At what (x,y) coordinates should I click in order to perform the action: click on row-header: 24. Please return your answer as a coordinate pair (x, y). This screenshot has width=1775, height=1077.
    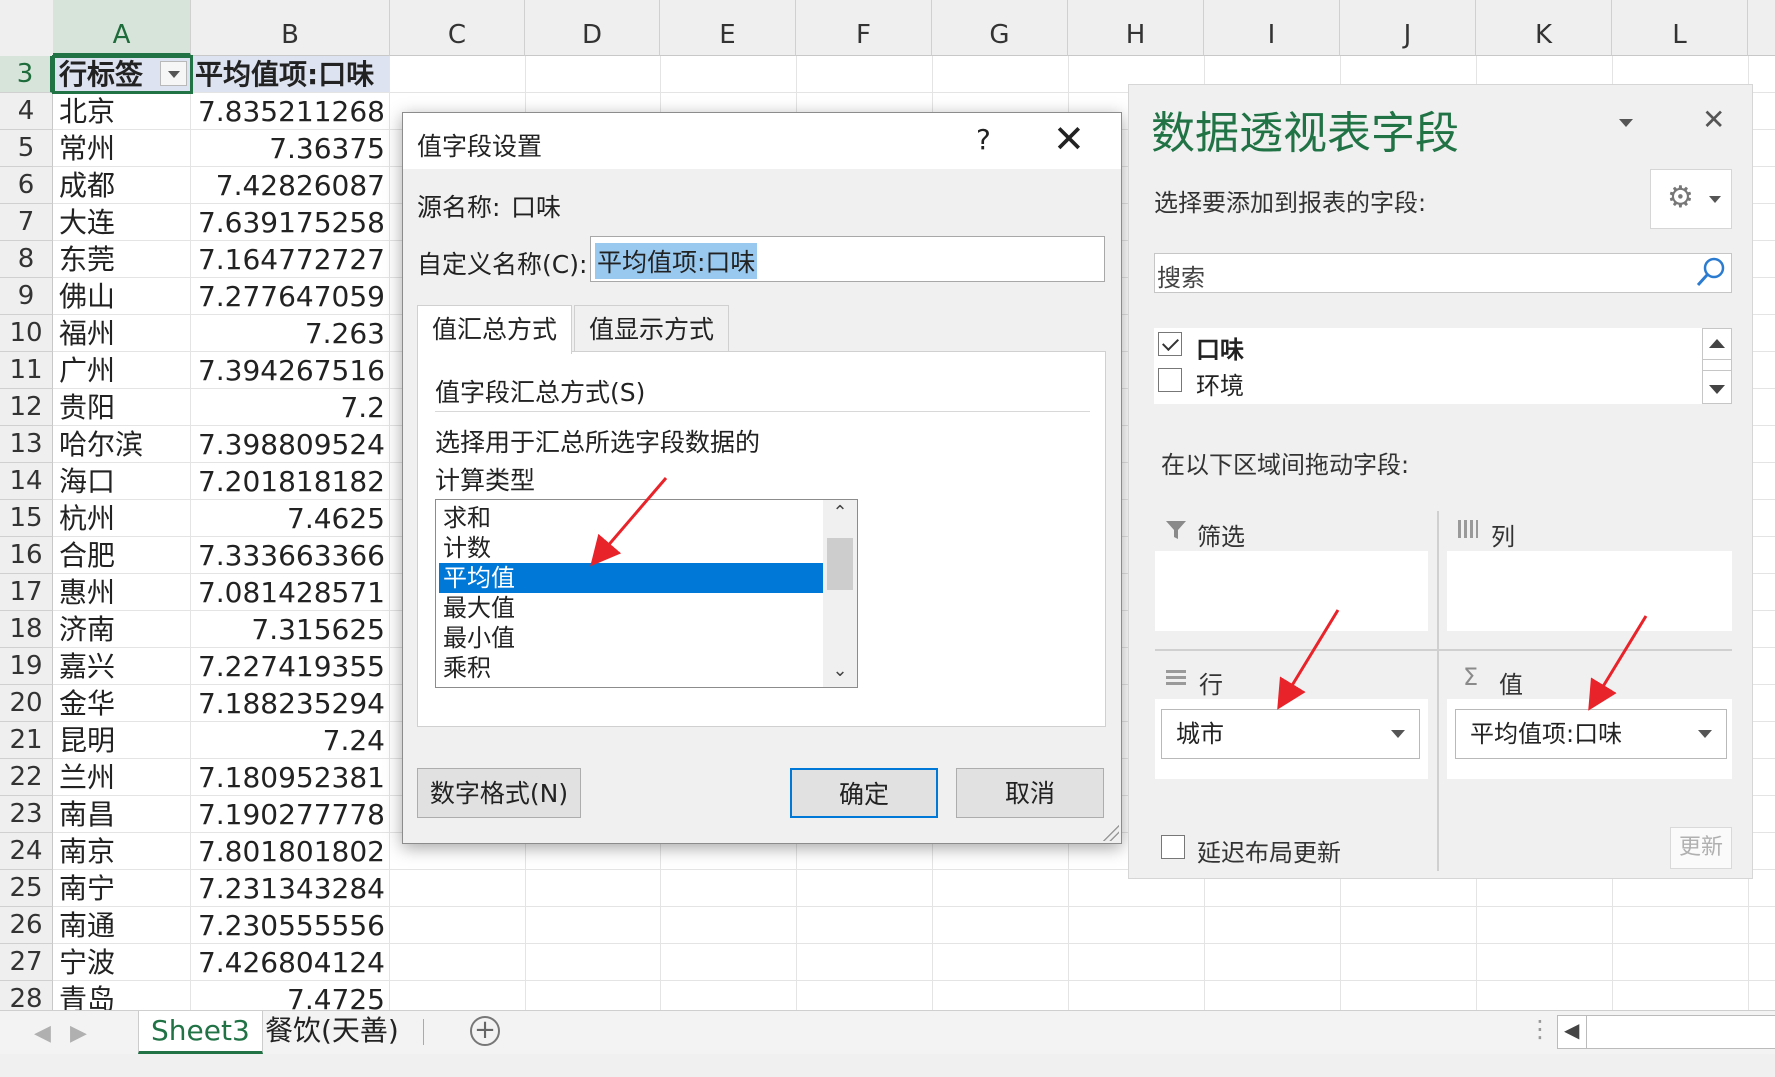
    Looking at the image, I should click on (26, 851).